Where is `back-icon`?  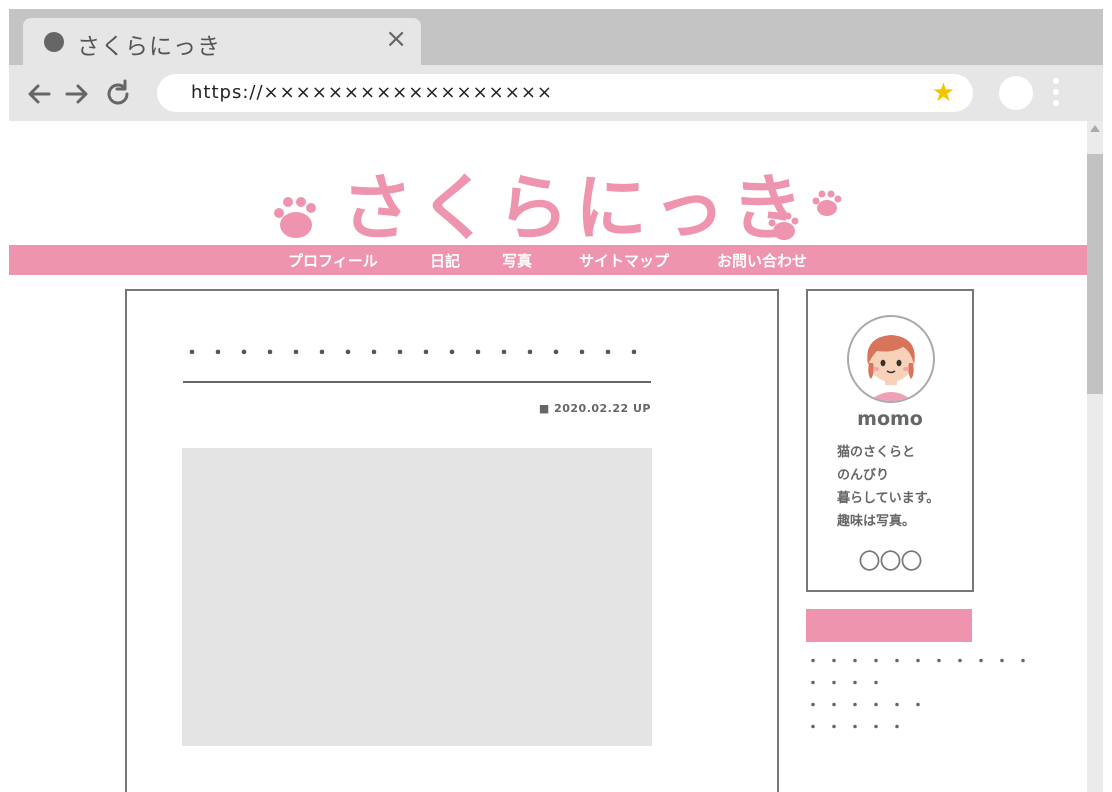
back-icon is located at coordinates (40, 94).